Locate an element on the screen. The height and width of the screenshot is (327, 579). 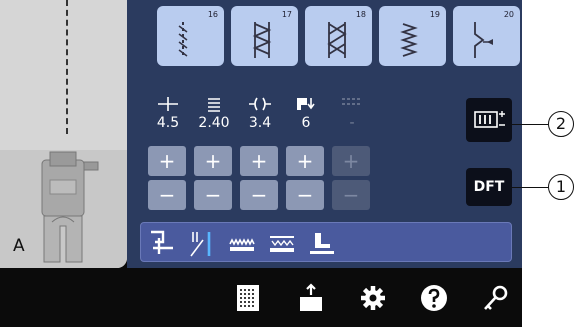
presser-foot-letter: A is located at coordinates (19, 246).